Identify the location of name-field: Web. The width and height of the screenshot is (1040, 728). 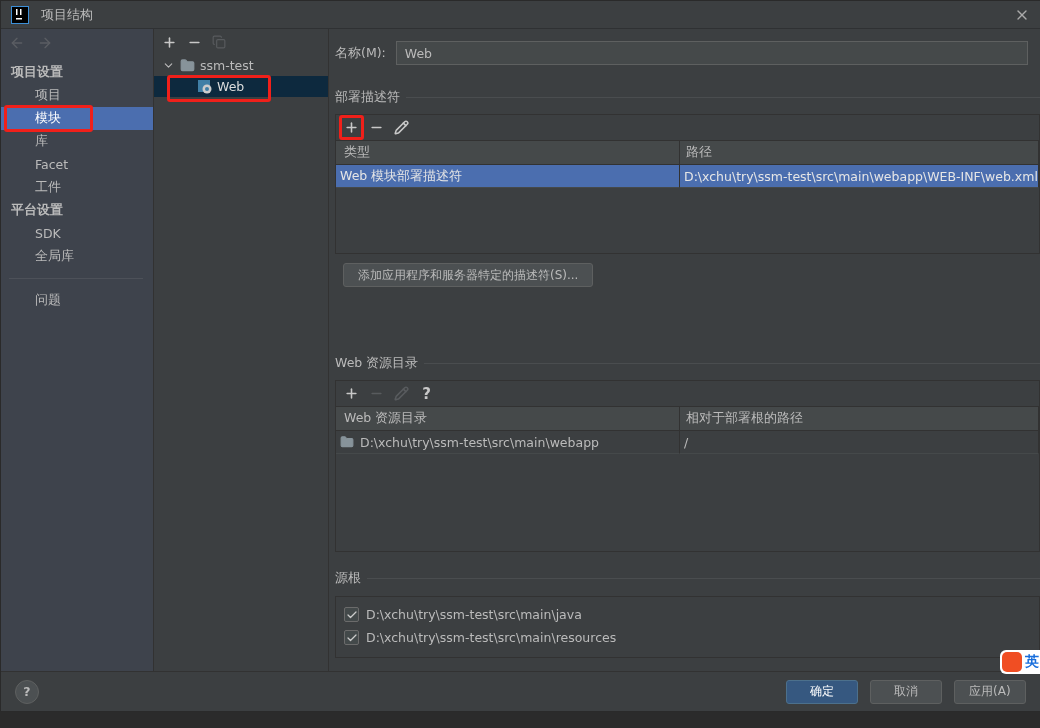
(711, 53).